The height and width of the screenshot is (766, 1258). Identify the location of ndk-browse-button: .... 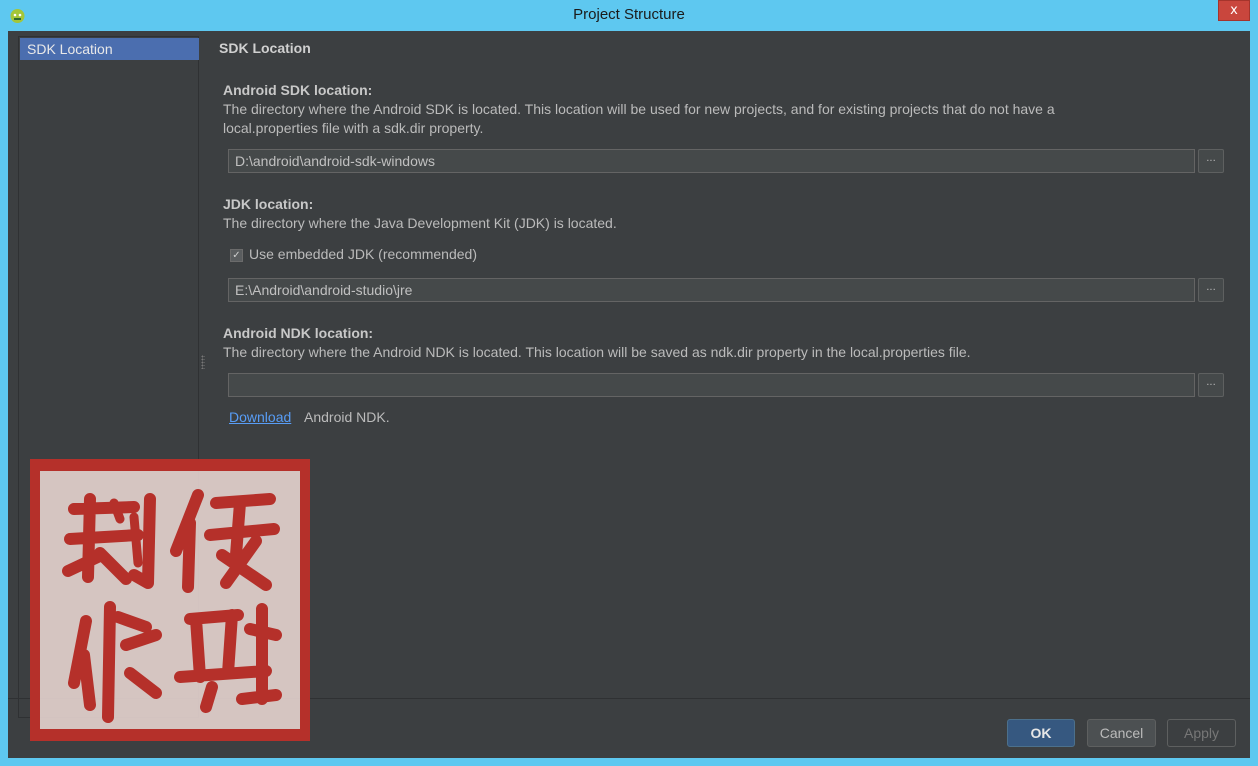
(1211, 385).